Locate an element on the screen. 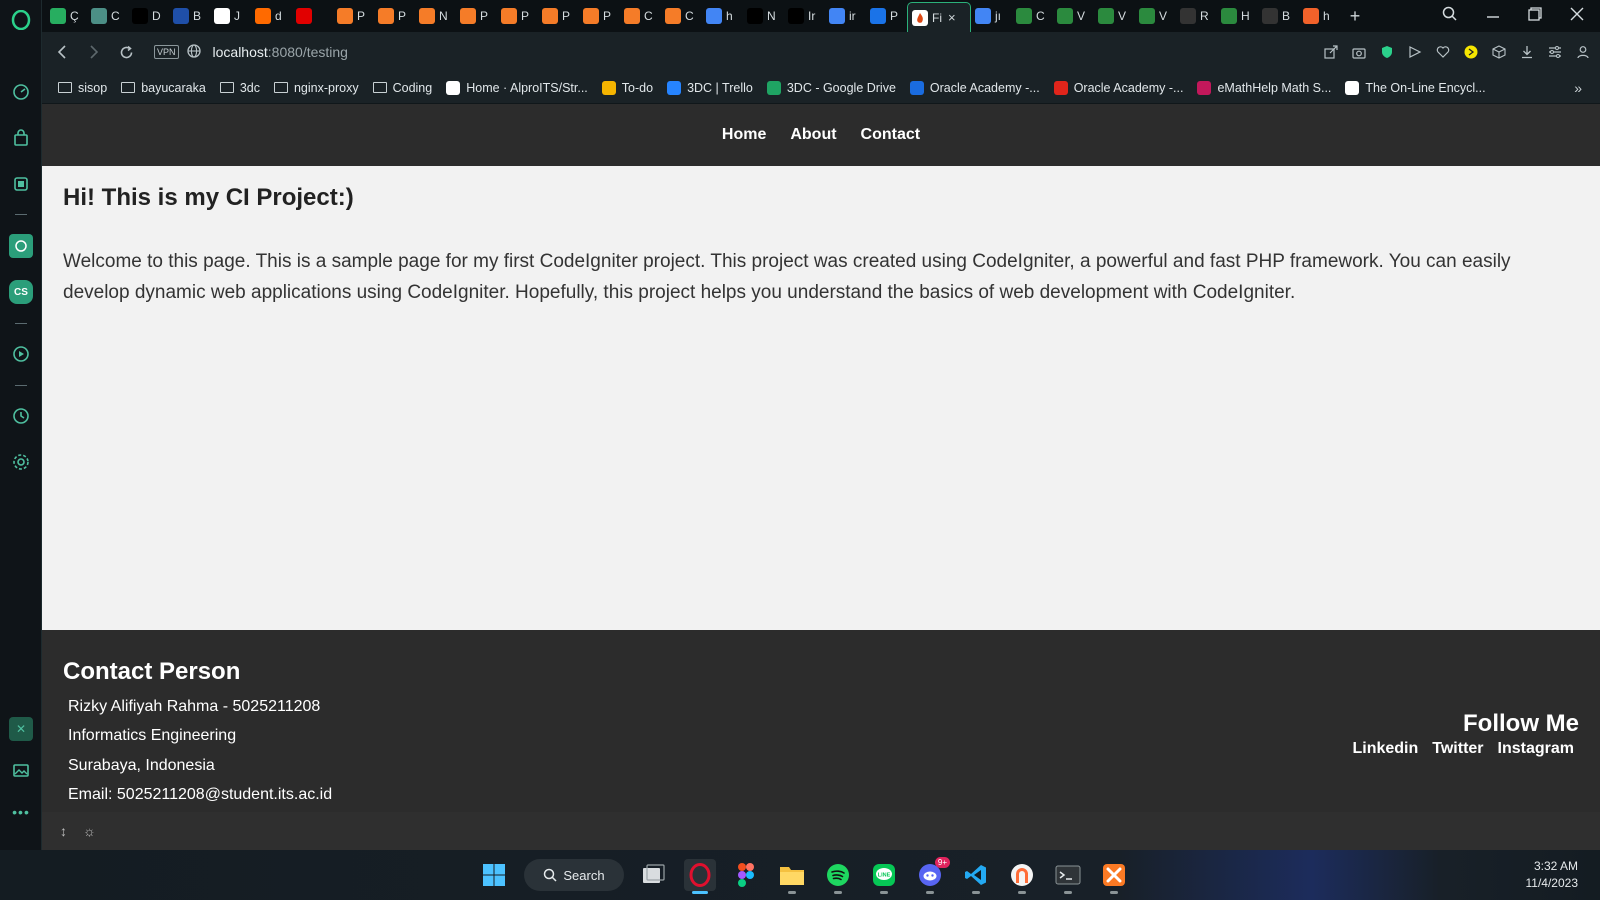 This screenshot has width=1600, height=900. bookmark-item: To-do is located at coordinates (627, 87).